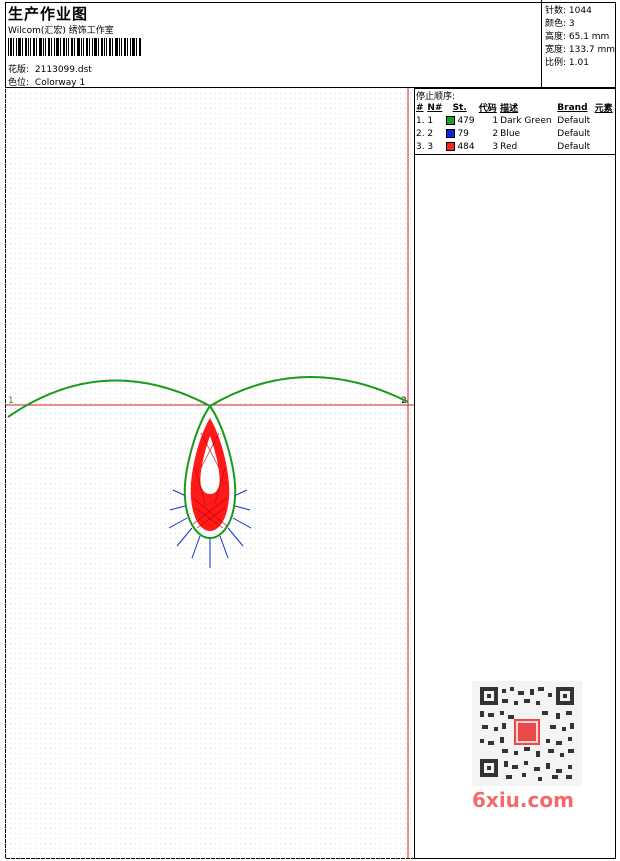 This screenshot has width=620, height=861. I want to click on design-width: 宽度: 133.7 mm, so click(580, 50).